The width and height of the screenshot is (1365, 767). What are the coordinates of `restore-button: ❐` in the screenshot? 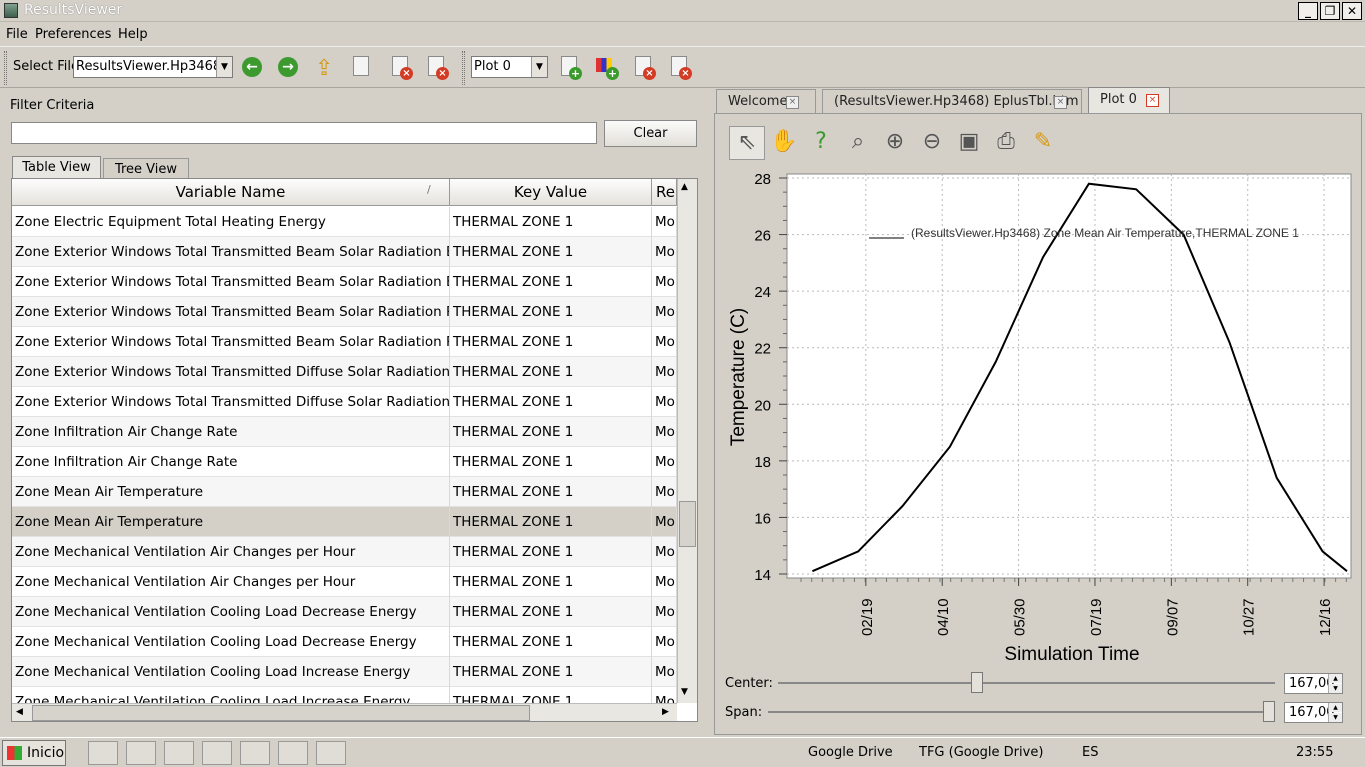 It's located at (1330, 11).